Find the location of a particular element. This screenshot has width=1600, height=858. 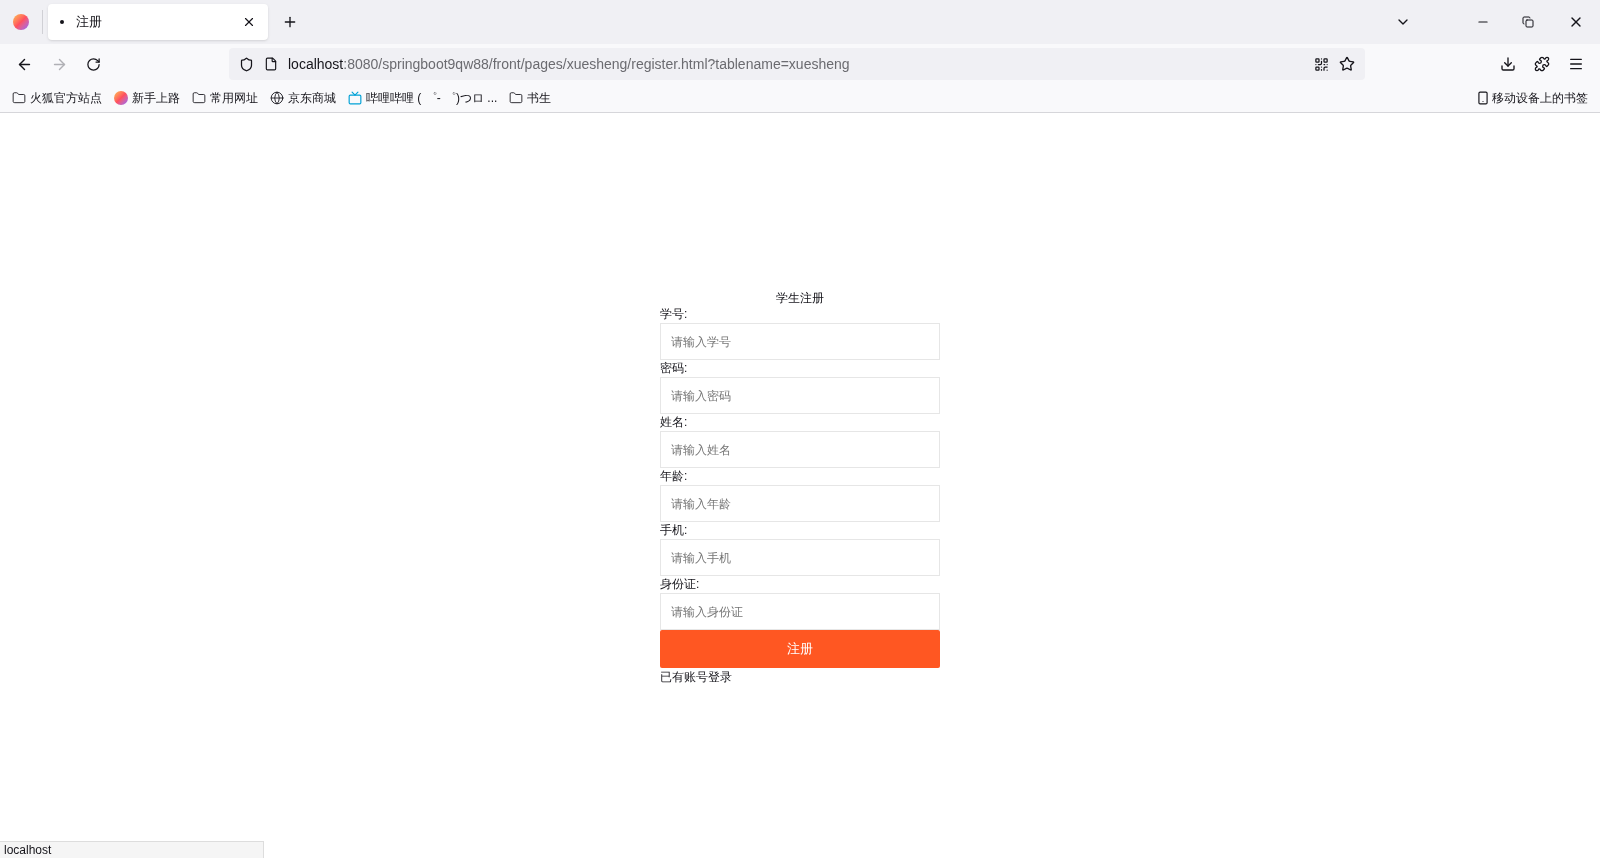

bookmark-item: 新手上路 is located at coordinates (147, 98).